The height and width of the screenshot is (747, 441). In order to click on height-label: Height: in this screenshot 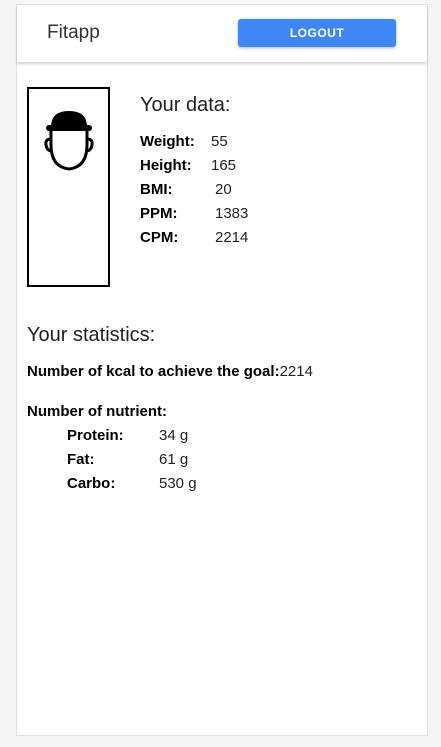, I will do `click(166, 165)`.